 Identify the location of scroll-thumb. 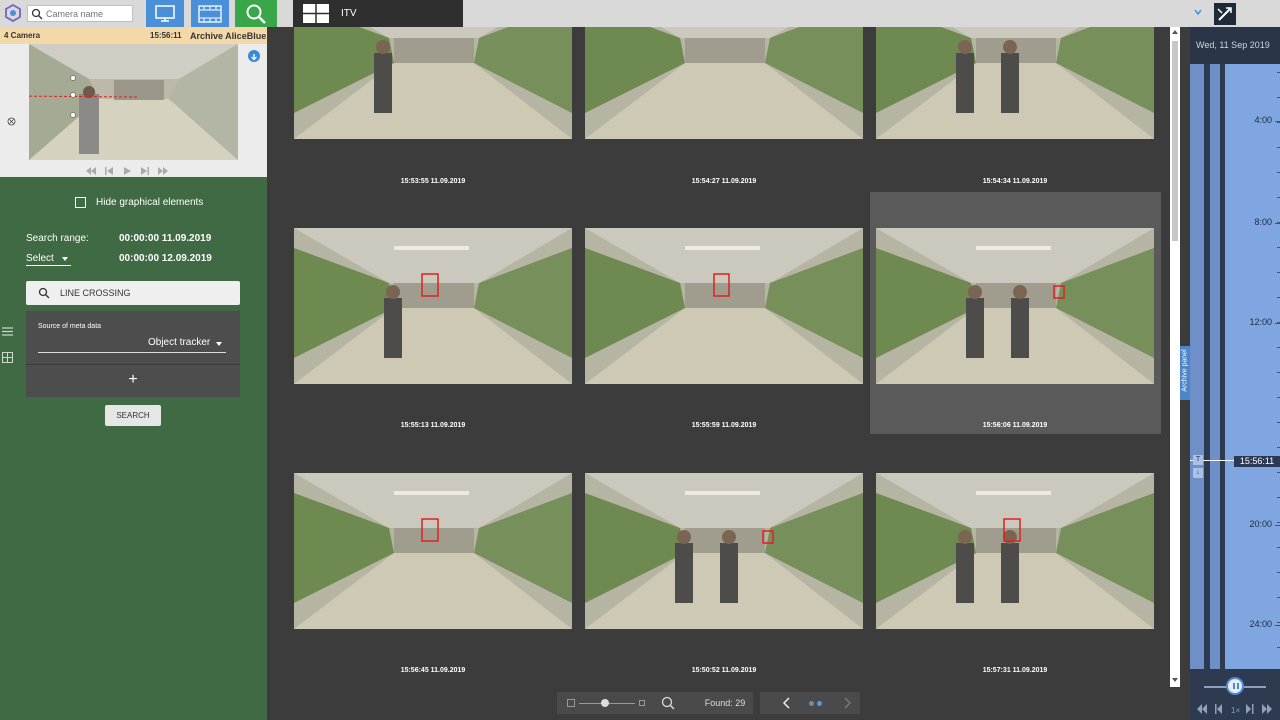
(1175, 141).